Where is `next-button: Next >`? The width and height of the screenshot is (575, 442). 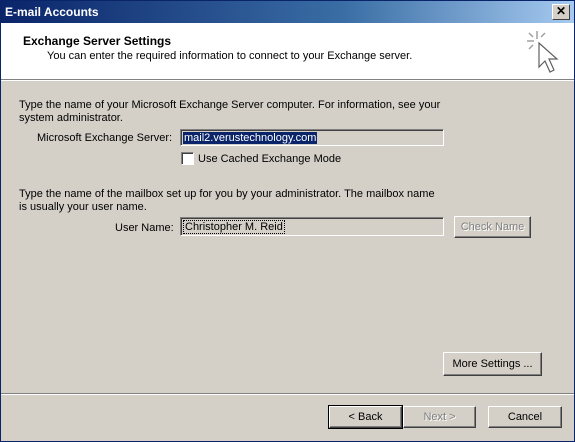 next-button: Next > is located at coordinates (439, 417).